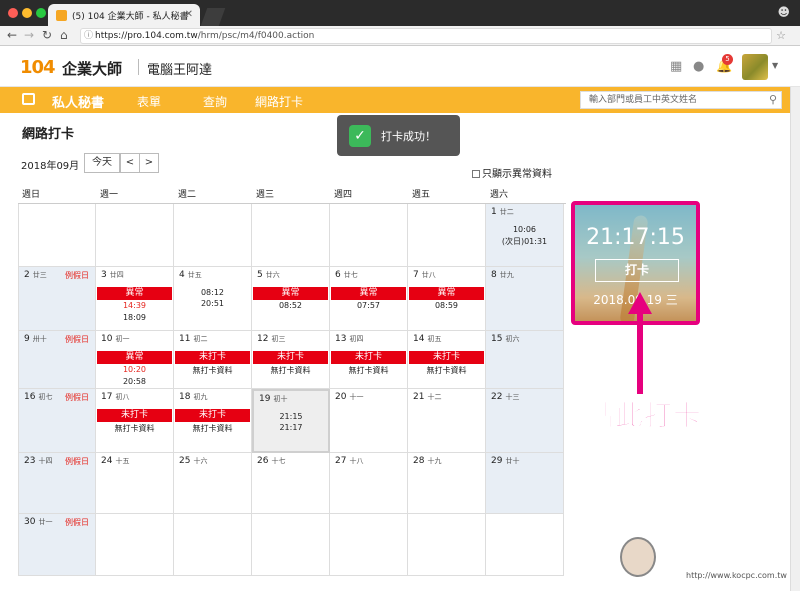  What do you see at coordinates (349, 461) in the screenshot?
I see `day-number: 27 十八` at bounding box center [349, 461].